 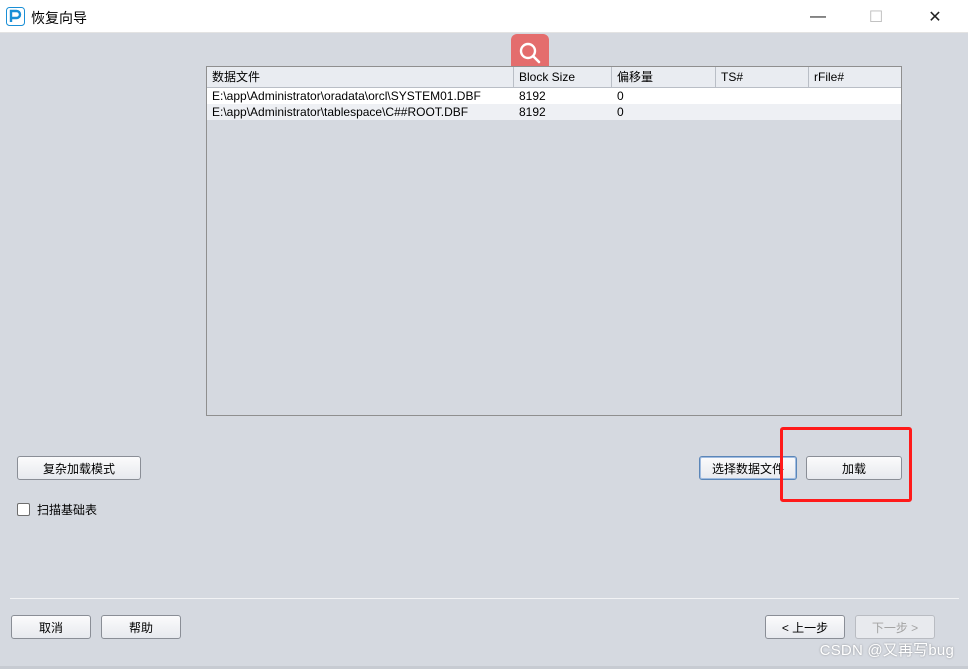 I want to click on watermark: CSDN @又再写bug, so click(x=886, y=650).